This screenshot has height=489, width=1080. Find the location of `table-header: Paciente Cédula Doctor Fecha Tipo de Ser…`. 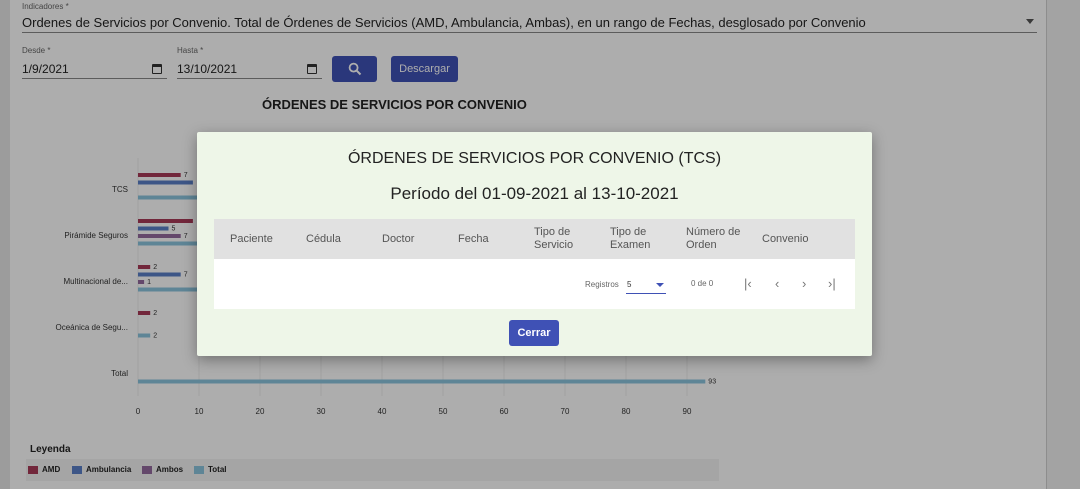

table-header: Paciente Cédula Doctor Fecha Tipo de Ser… is located at coordinates (534, 239).